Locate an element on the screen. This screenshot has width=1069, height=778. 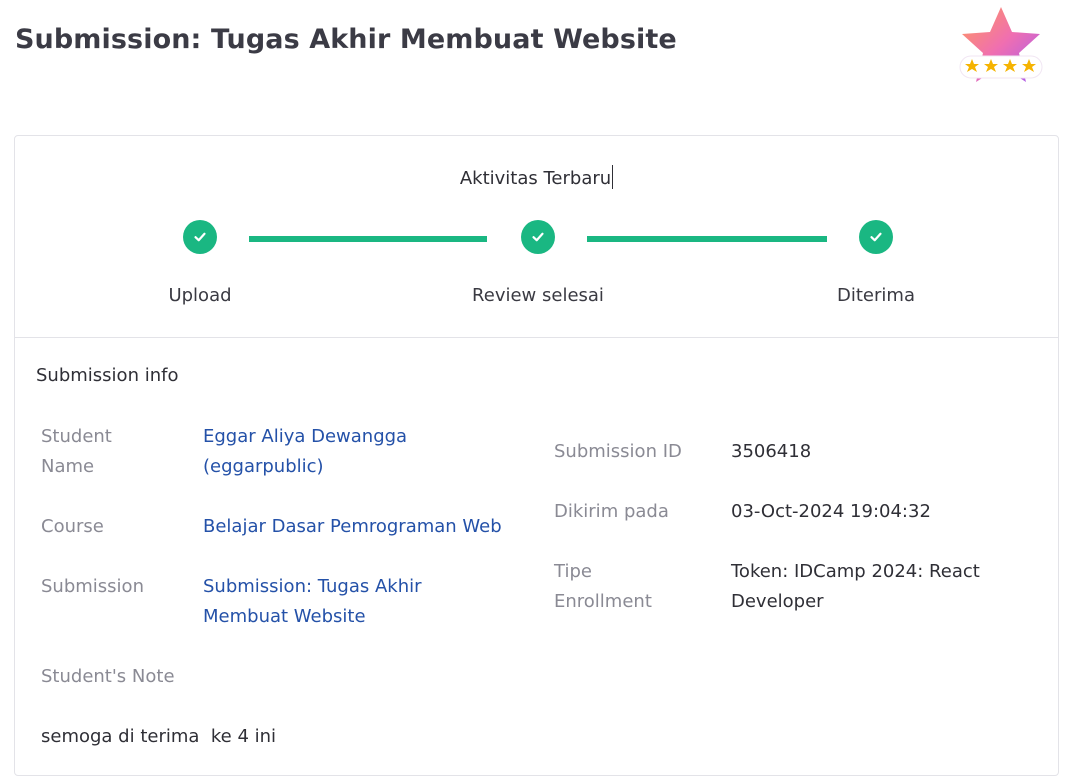
step-upload-dot is located at coordinates (200, 237).